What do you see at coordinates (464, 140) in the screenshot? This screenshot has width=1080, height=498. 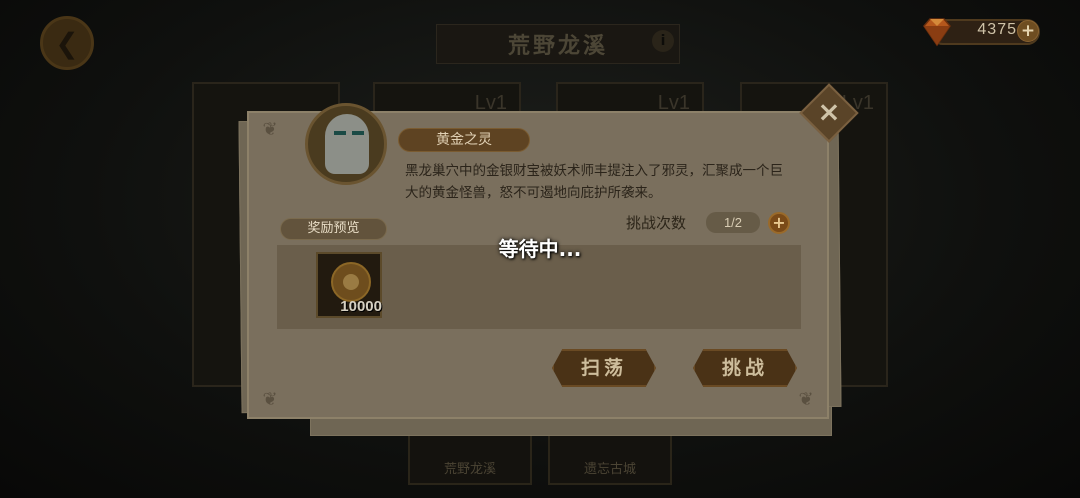 I see `boss-name: 黄金之灵` at bounding box center [464, 140].